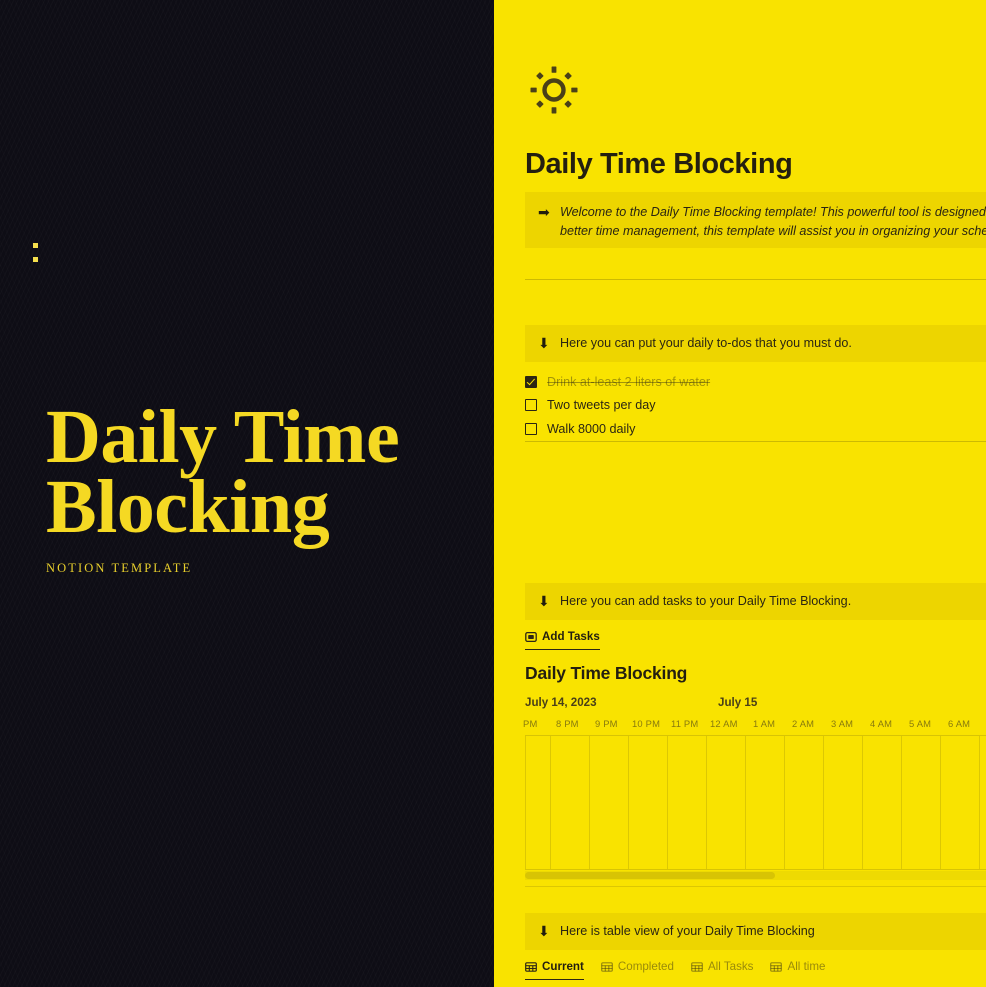 The height and width of the screenshot is (987, 986). I want to click on timeline-grid, so click(755, 802).